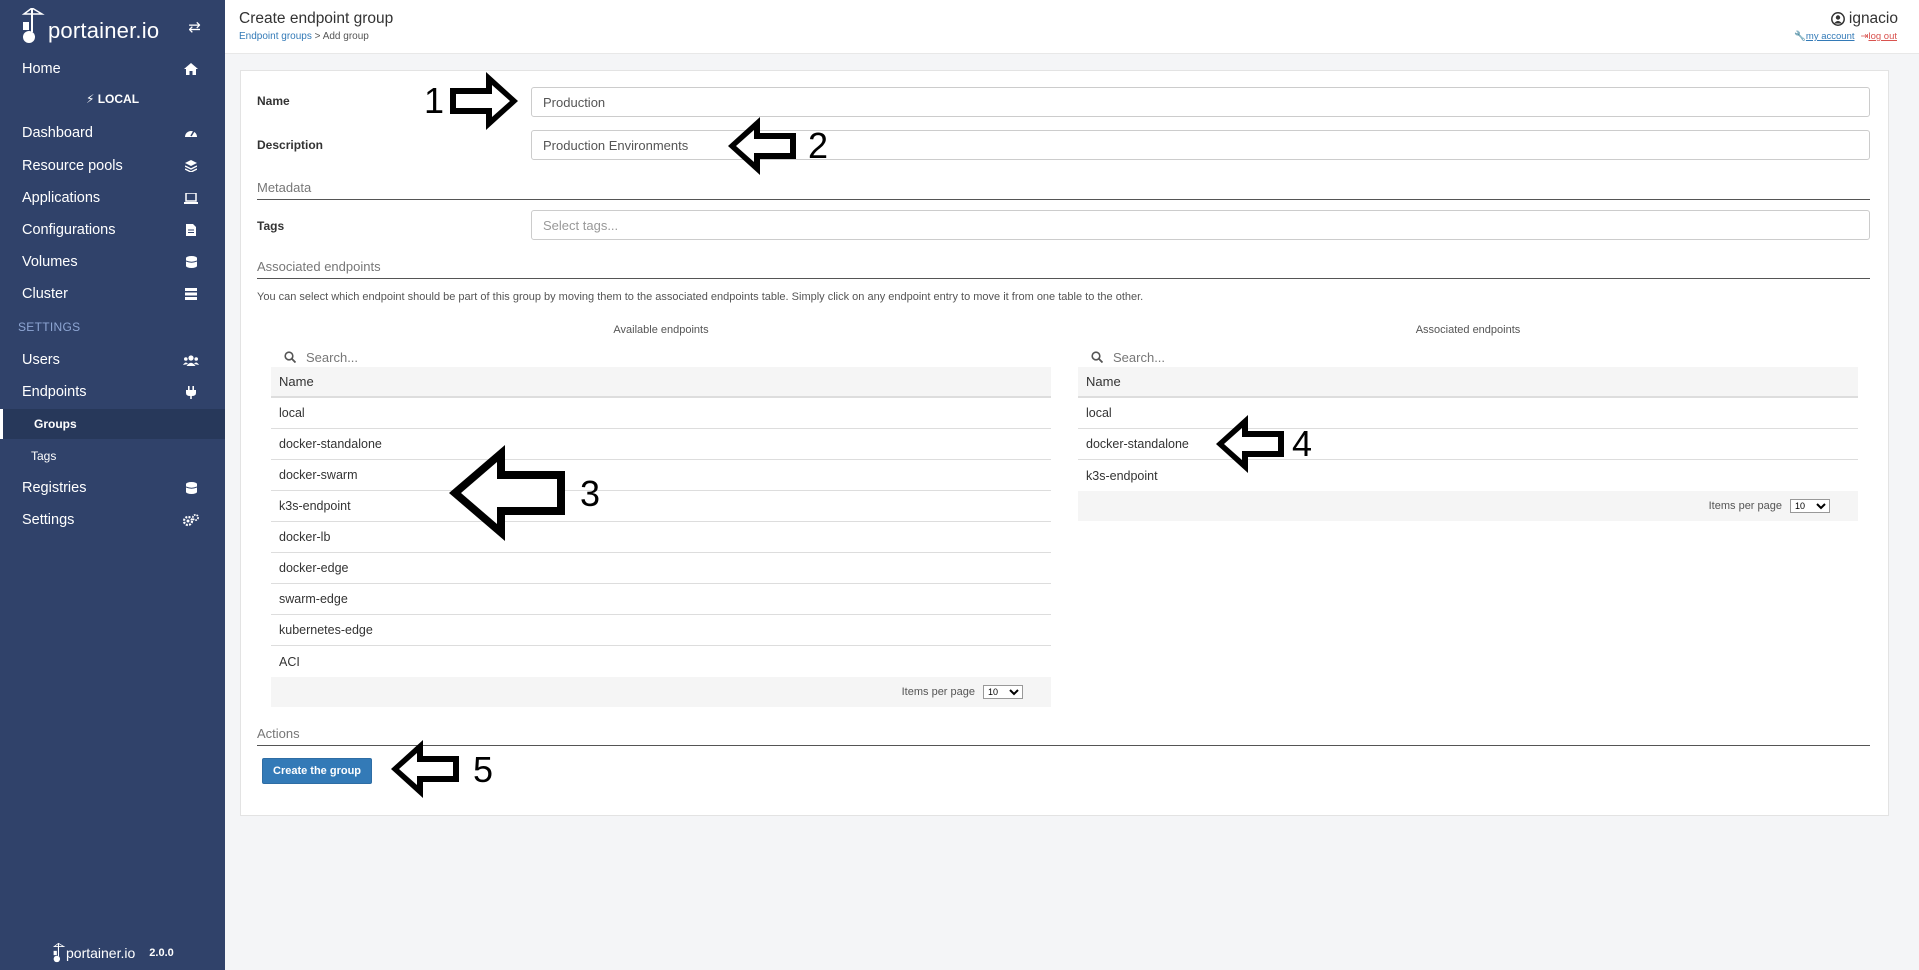 Image resolution: width=1919 pixels, height=970 pixels. Describe the element at coordinates (101, 953) in the screenshot. I see `footer-brand: portainer.io` at that location.